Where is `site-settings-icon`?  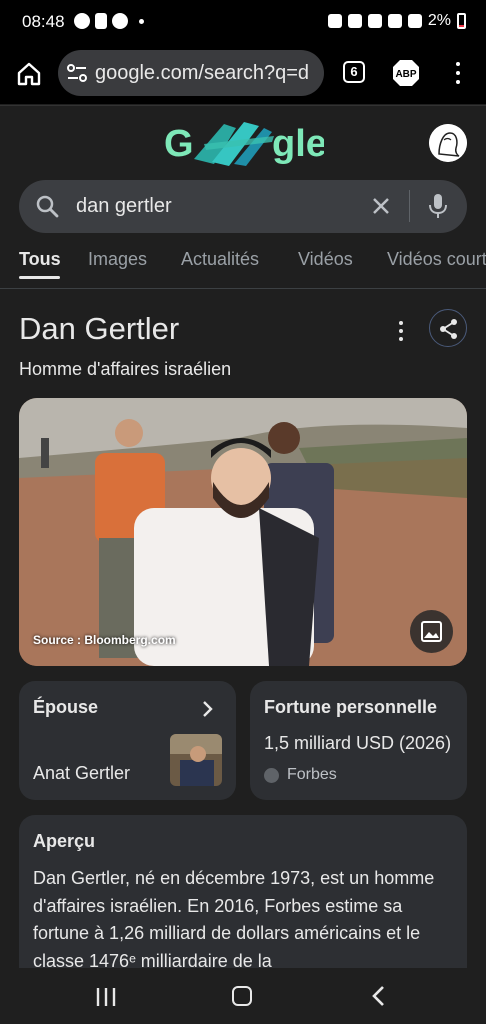
site-settings-icon is located at coordinates (77, 73).